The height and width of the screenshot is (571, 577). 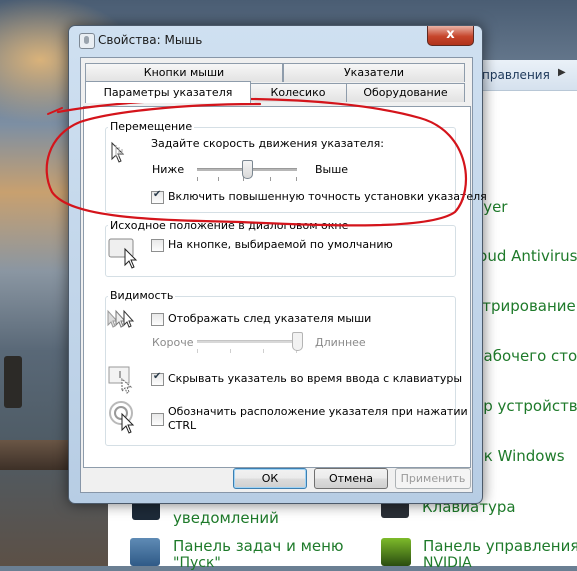 What do you see at coordinates (173, 342) in the screenshot?
I see `trails-short-label: Короче` at bounding box center [173, 342].